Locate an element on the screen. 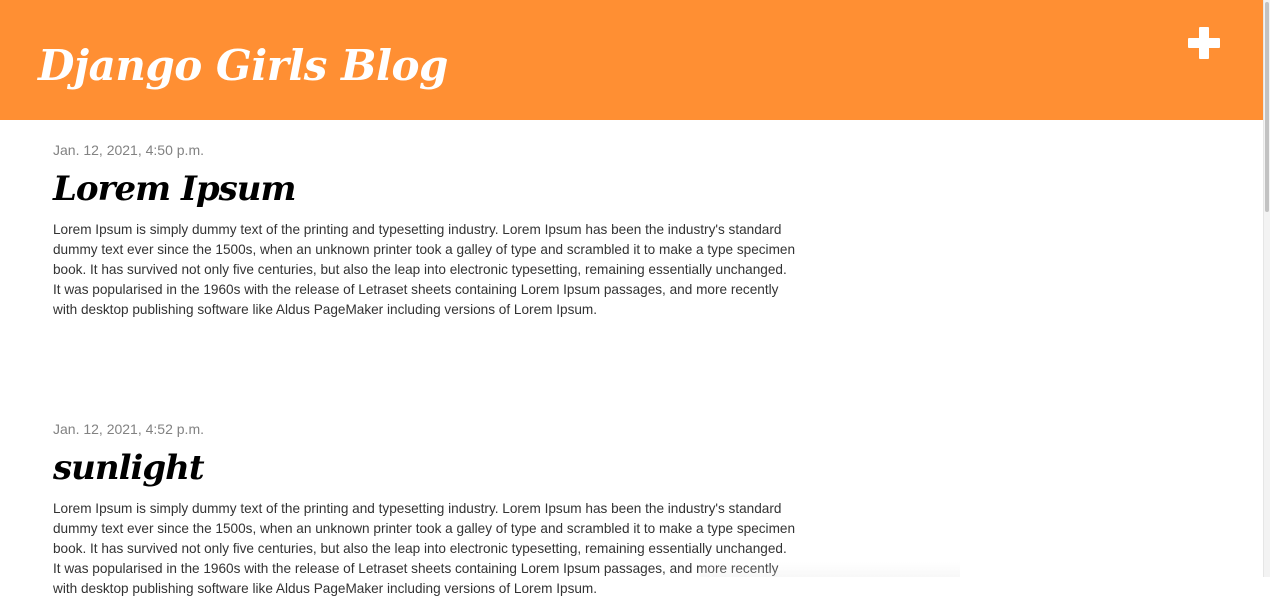 Image resolution: width=1270 pixels, height=599 pixels. site-title-link: Django Girls Blog is located at coordinates (243, 66).